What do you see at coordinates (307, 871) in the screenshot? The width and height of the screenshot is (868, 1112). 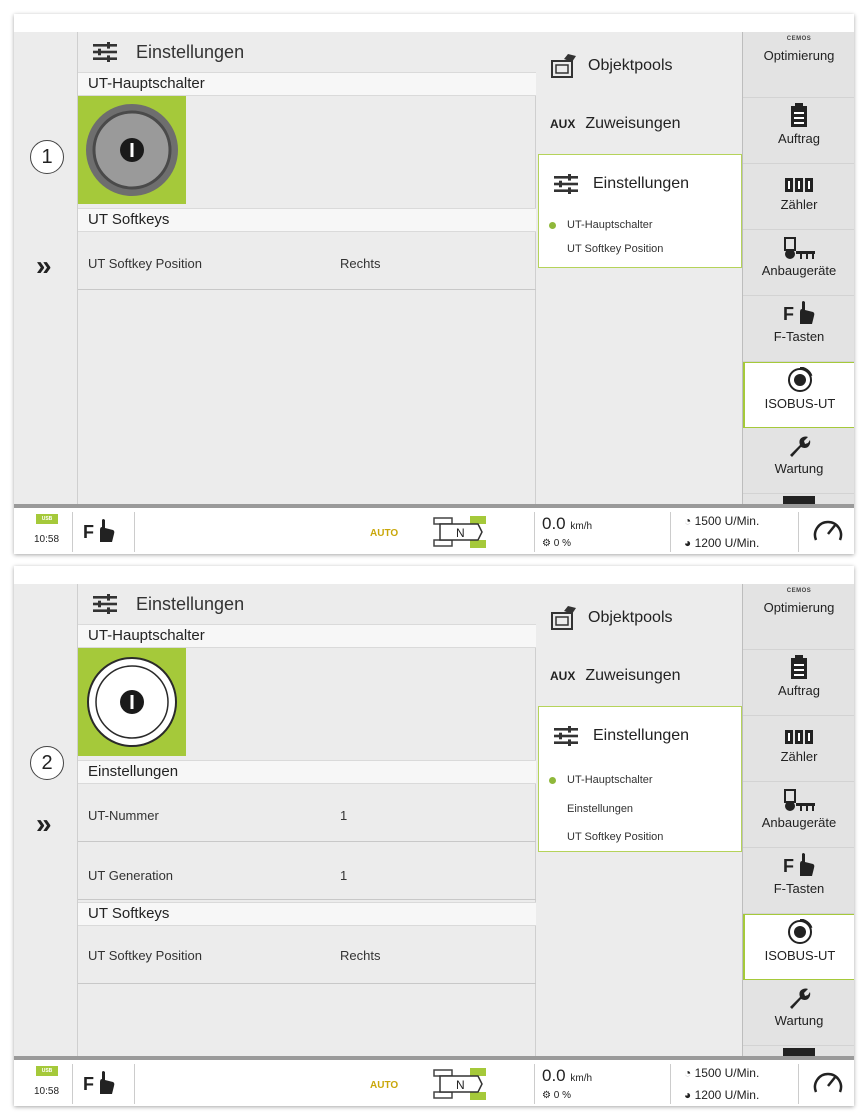 I see `row-ut-generation: UT Generation 1` at bounding box center [307, 871].